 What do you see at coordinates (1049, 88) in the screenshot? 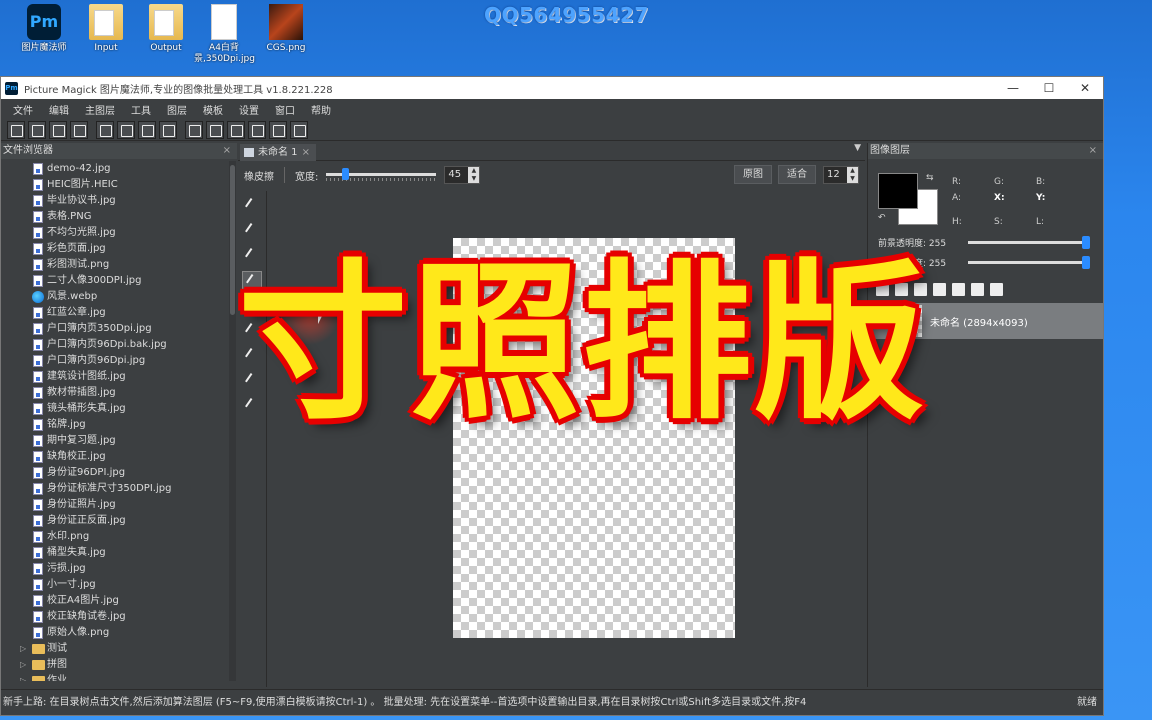
I see `maximize-button: ☐` at bounding box center [1049, 88].